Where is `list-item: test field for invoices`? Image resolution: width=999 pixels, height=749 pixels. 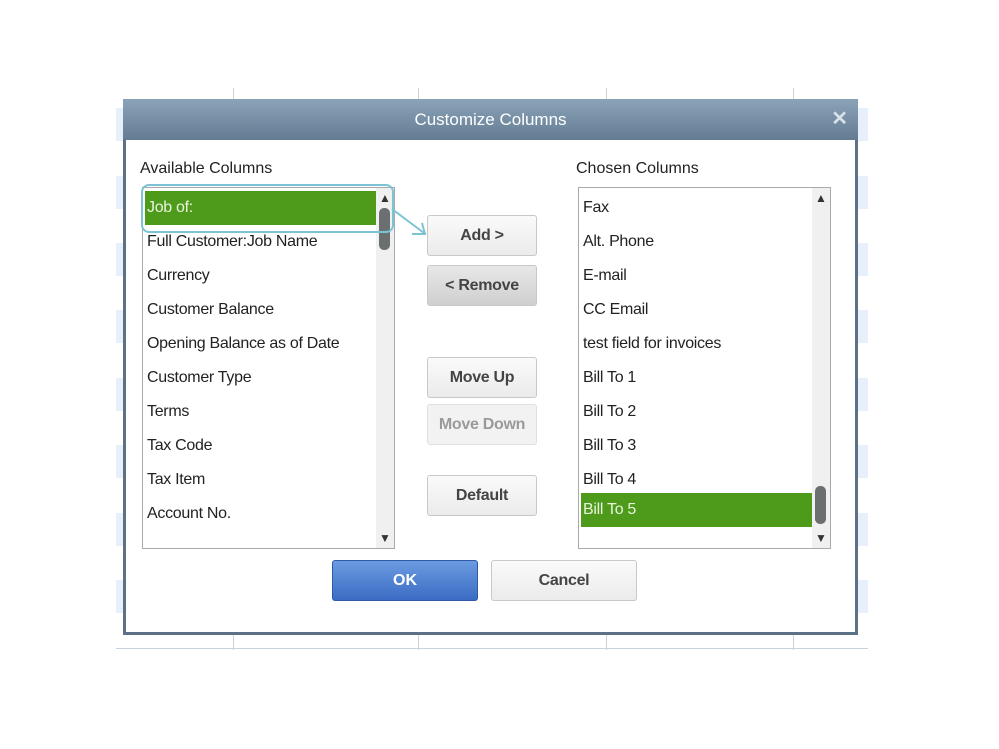 list-item: test field for invoices is located at coordinates (651, 344).